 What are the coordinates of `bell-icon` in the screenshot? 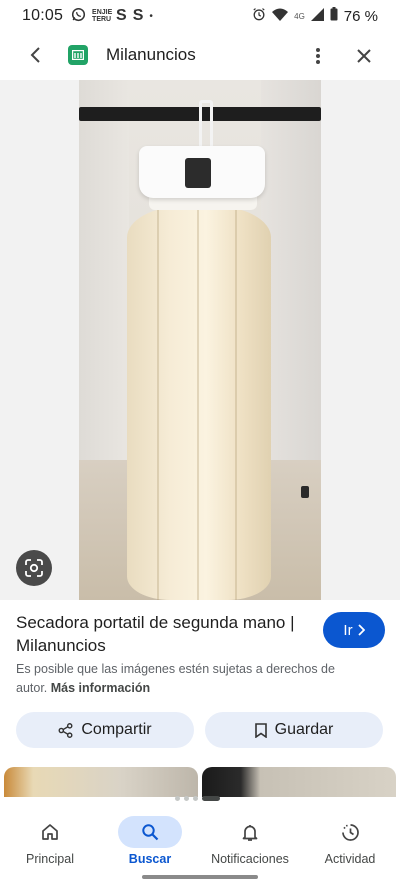 It's located at (250, 832).